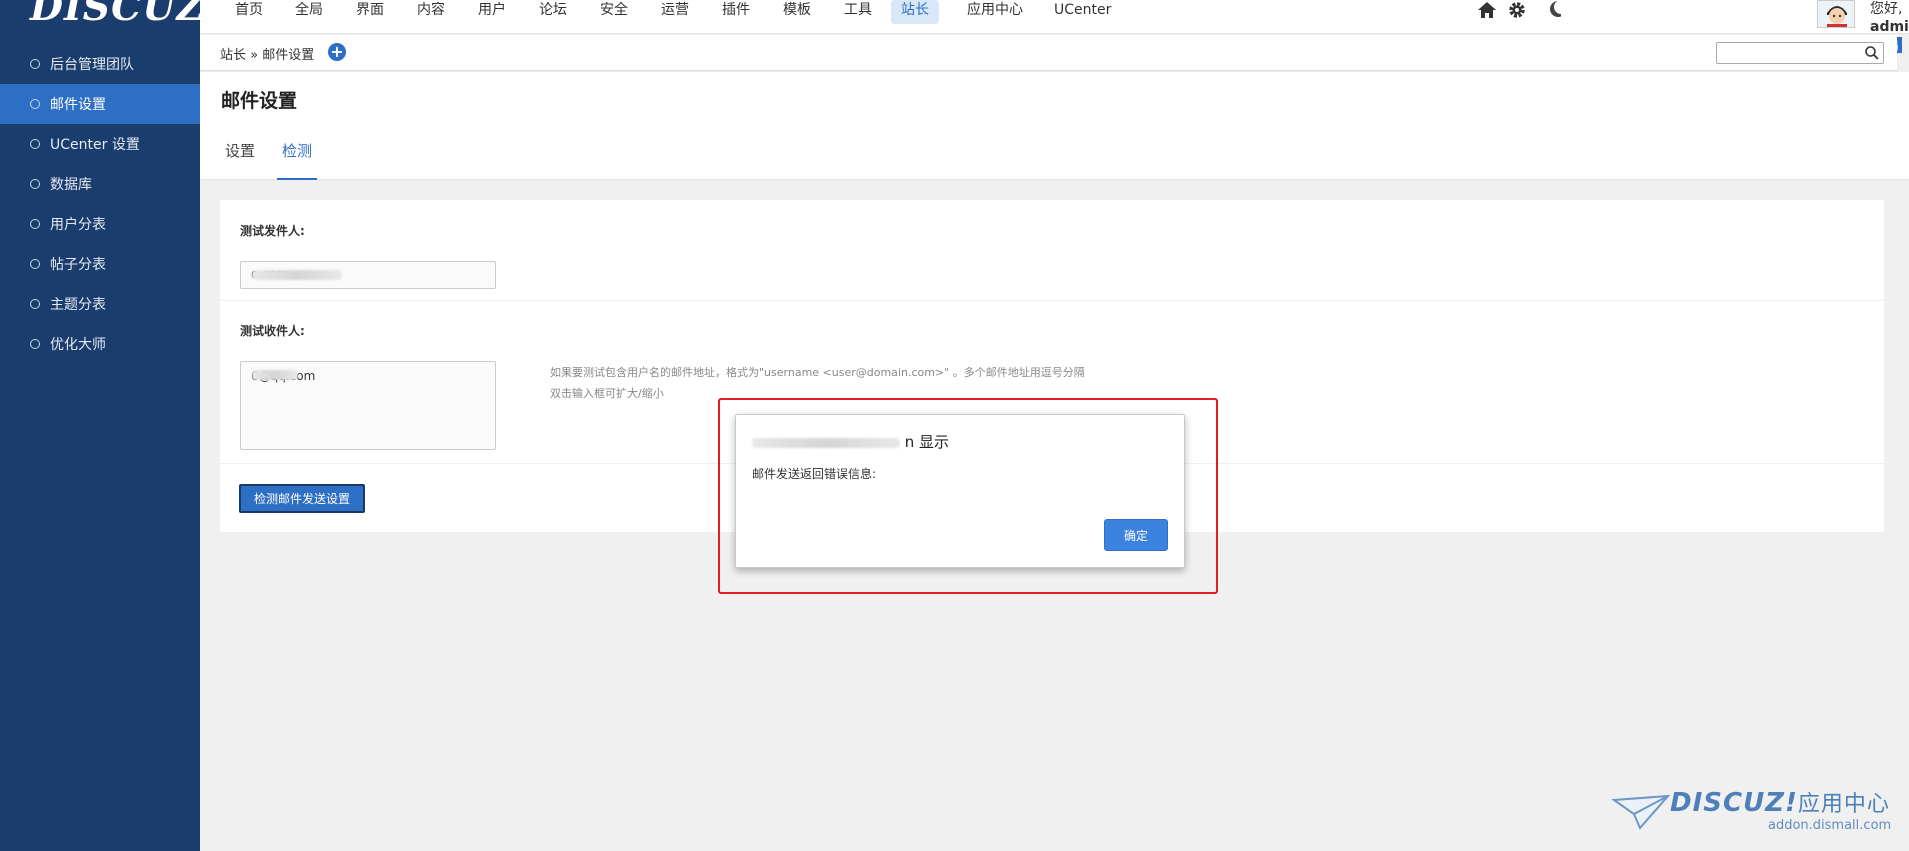  Describe the element at coordinates (297, 160) in the screenshot. I see `tab-test: 检测` at that location.